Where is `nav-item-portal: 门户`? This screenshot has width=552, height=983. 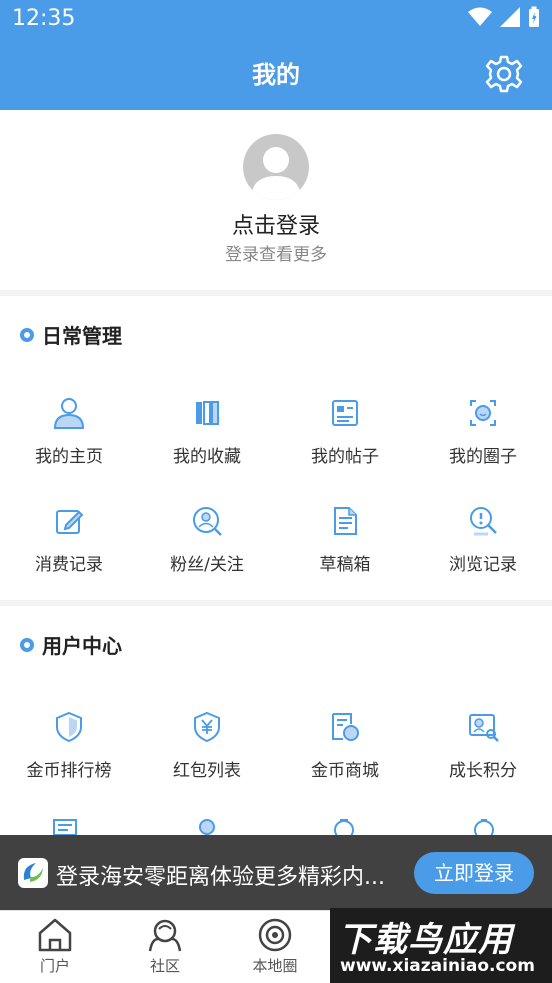 nav-item-portal: 门户 is located at coordinates (55, 946).